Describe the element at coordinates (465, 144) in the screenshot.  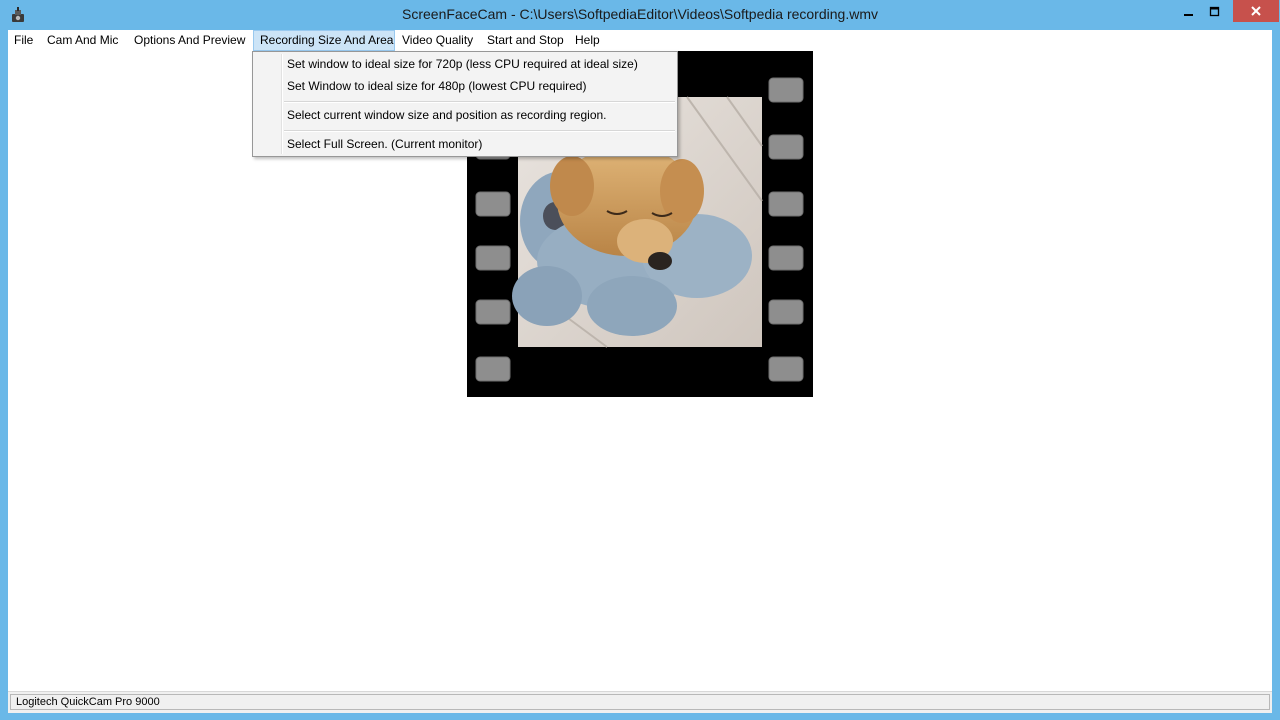
I see `menu-option-full-screen: Select Full Screen. (Current monitor)` at that location.